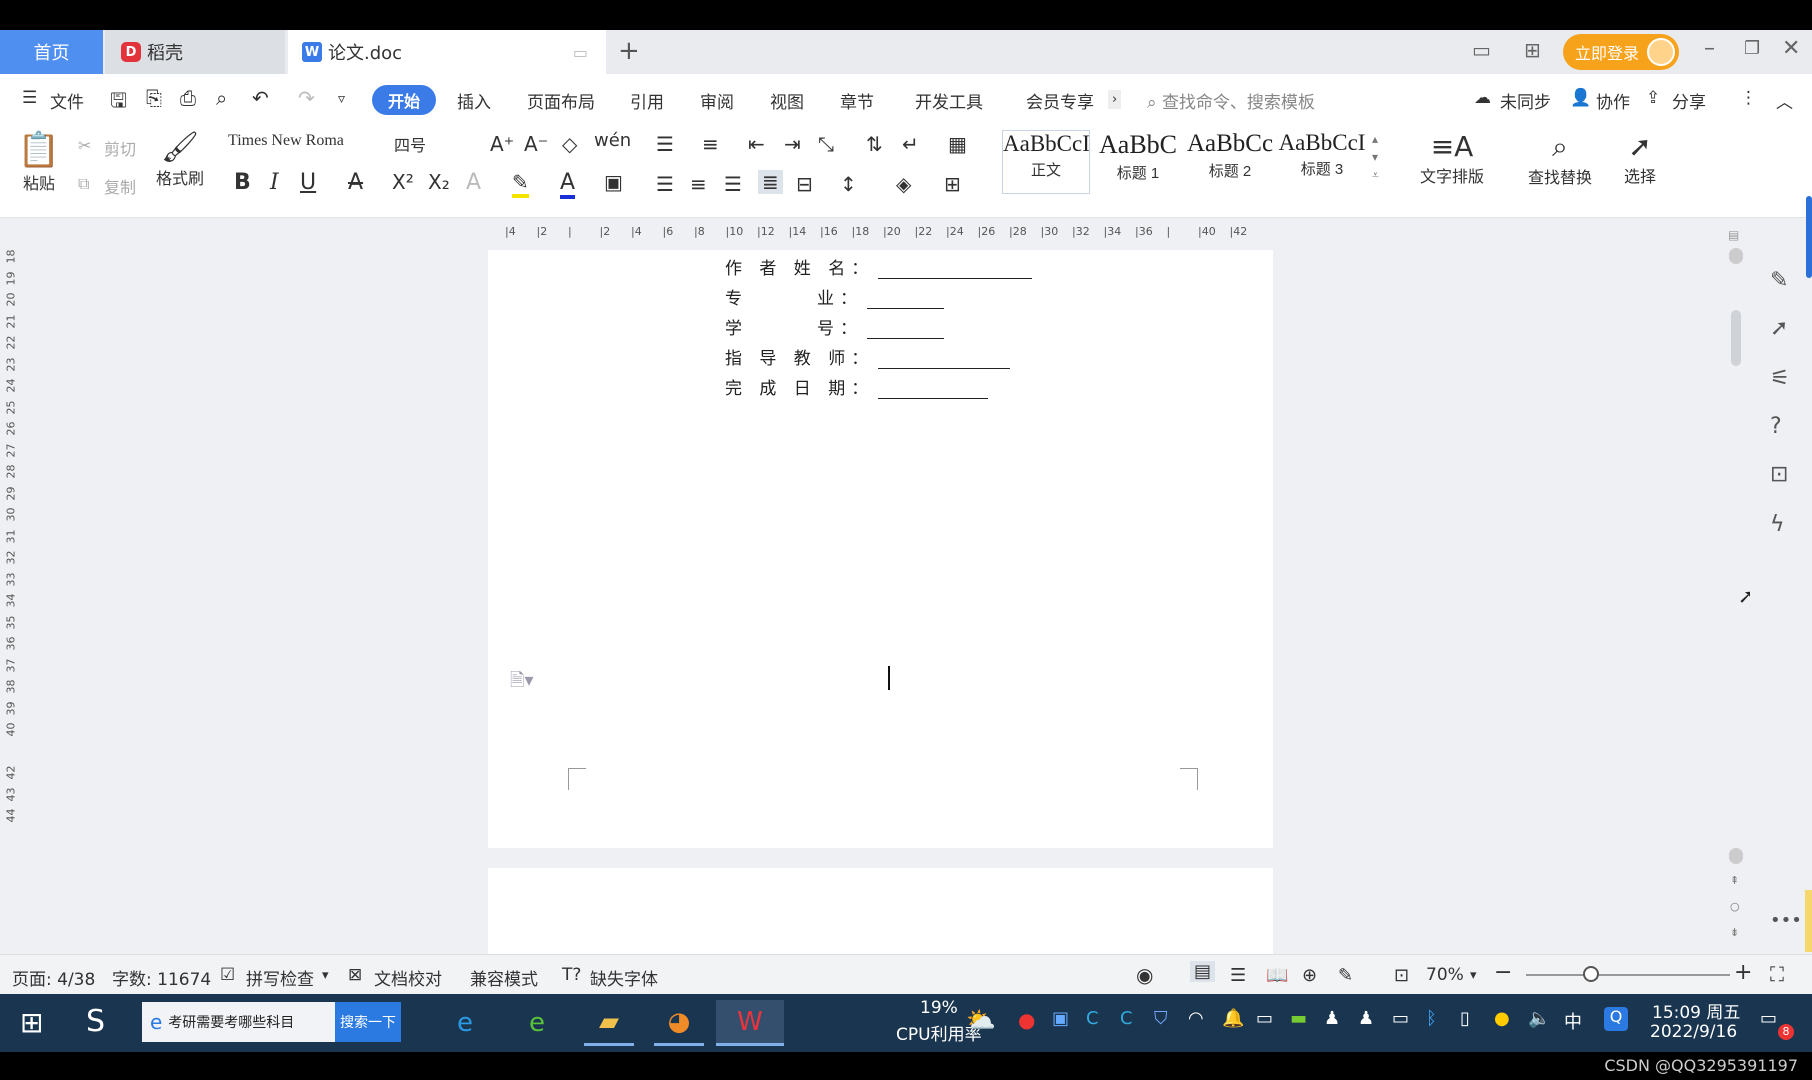 This screenshot has width=1812, height=1080. Describe the element at coordinates (1309, 975) in the screenshot. I see `web-view-icon: ⊕` at that location.